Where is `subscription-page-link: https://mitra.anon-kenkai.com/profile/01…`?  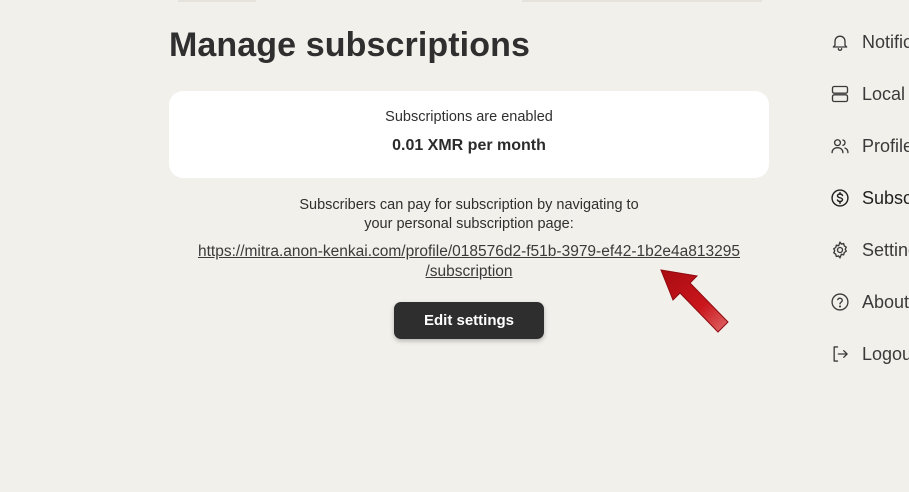 subscription-page-link: https://mitra.anon-kenkai.com/profile/01… is located at coordinates (469, 261).